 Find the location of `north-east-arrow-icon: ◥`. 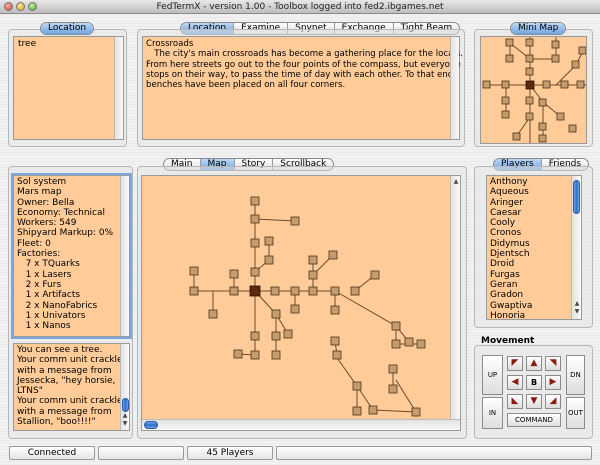

north-east-arrow-icon: ◥ is located at coordinates (553, 363).